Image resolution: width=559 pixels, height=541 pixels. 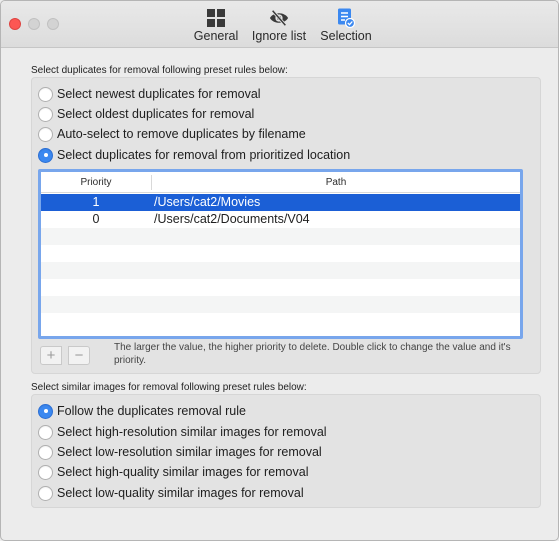 What do you see at coordinates (96, 219) in the screenshot?
I see `priority-cell: 0` at bounding box center [96, 219].